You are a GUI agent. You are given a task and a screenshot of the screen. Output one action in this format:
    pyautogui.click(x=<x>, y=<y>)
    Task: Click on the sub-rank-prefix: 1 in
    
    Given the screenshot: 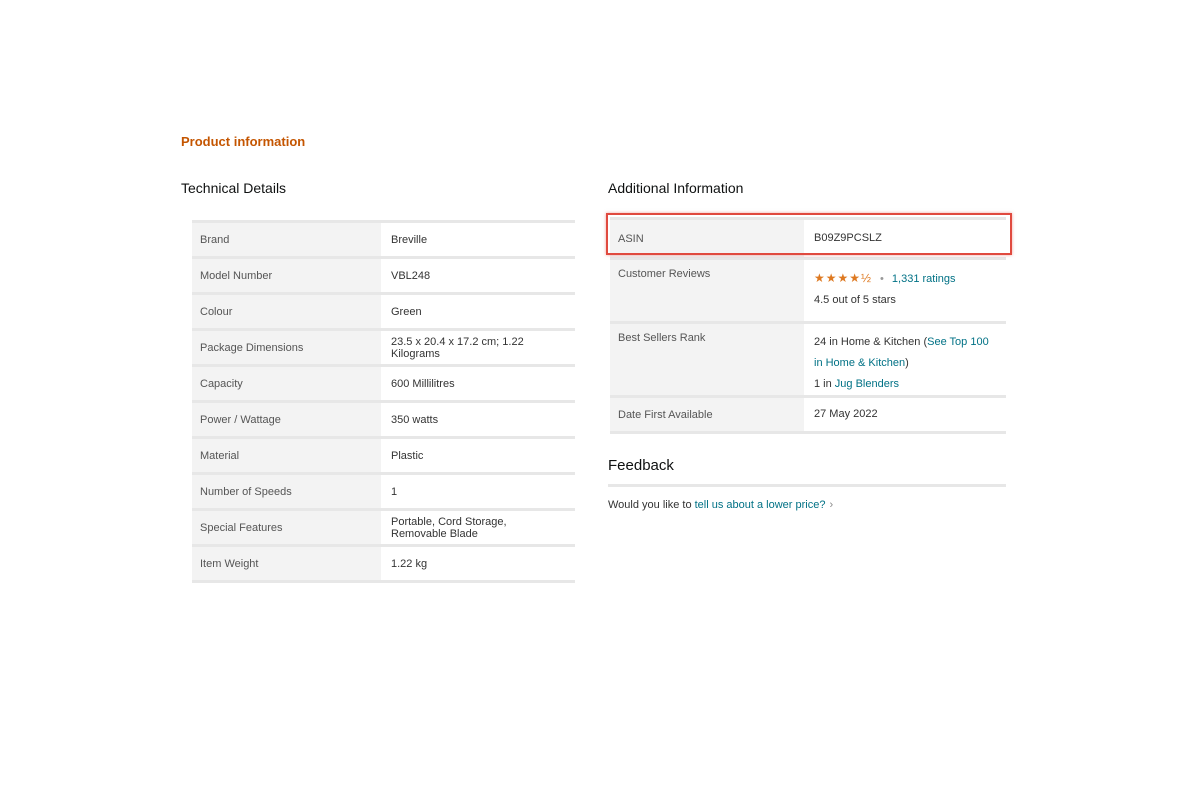 What is the action you would take?
    pyautogui.click(x=824, y=384)
    